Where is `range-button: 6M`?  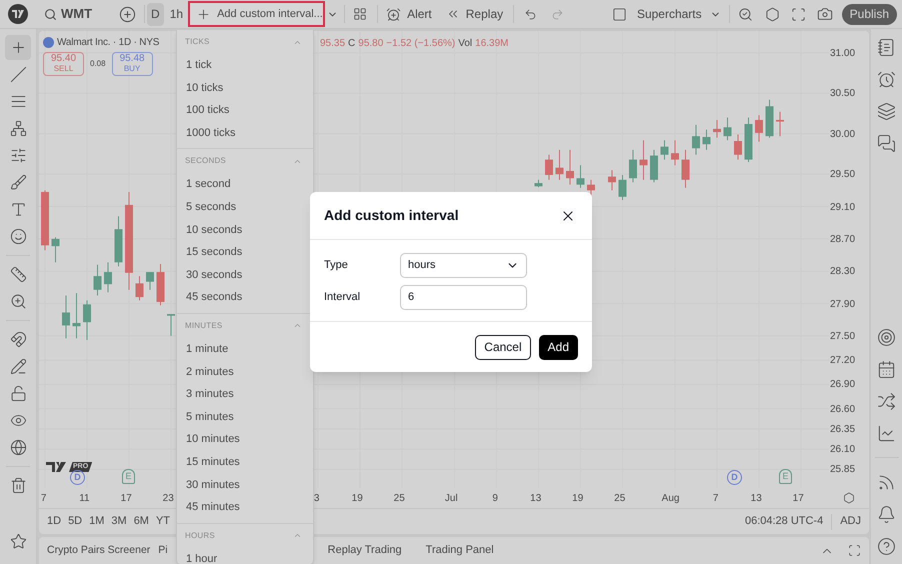 range-button: 6M is located at coordinates (141, 521).